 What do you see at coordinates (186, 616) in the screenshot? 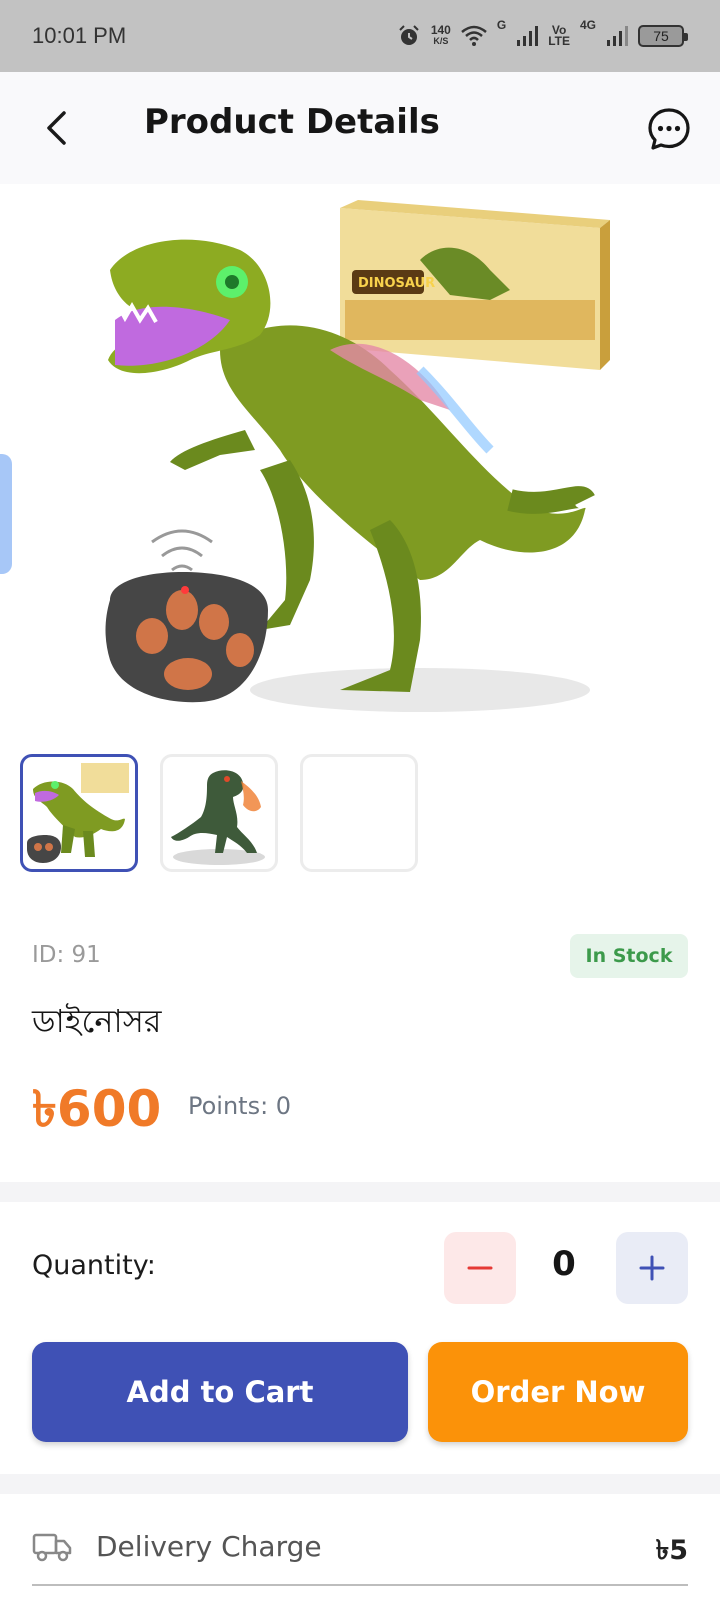
I see `remote-control-image` at bounding box center [186, 616].